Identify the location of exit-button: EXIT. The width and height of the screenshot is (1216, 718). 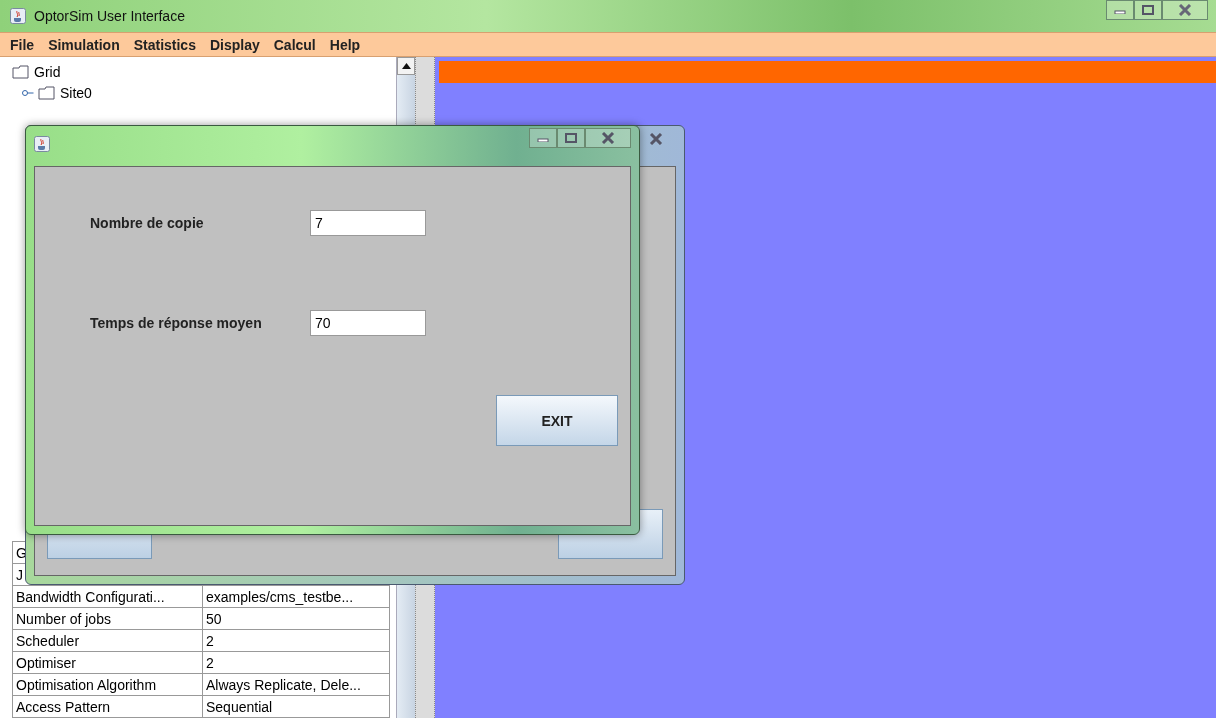
(557, 420).